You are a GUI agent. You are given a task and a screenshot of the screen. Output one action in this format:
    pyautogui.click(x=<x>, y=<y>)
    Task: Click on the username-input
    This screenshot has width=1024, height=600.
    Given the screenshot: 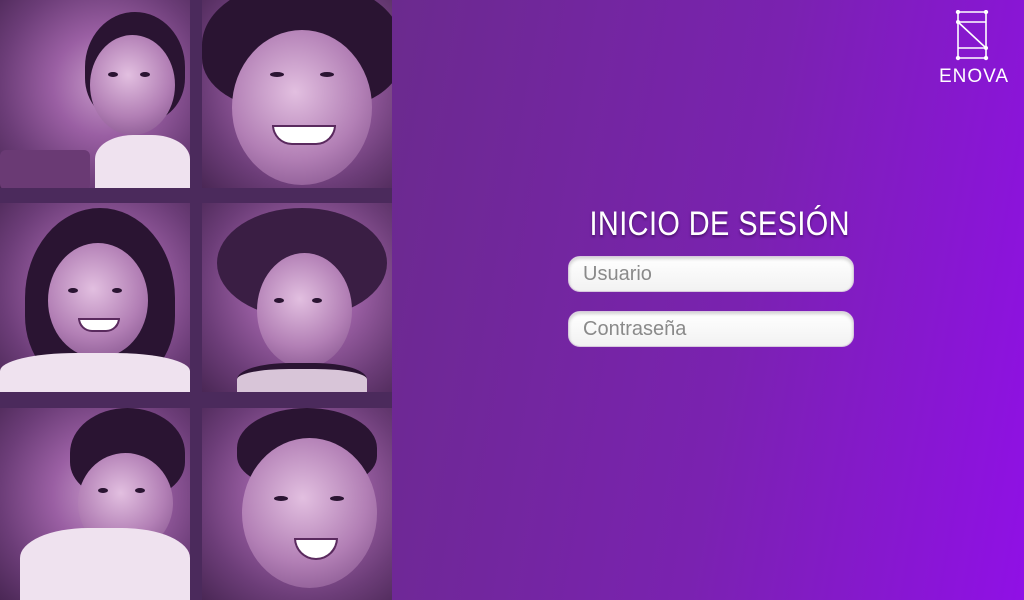 What is the action you would take?
    pyautogui.click(x=711, y=274)
    